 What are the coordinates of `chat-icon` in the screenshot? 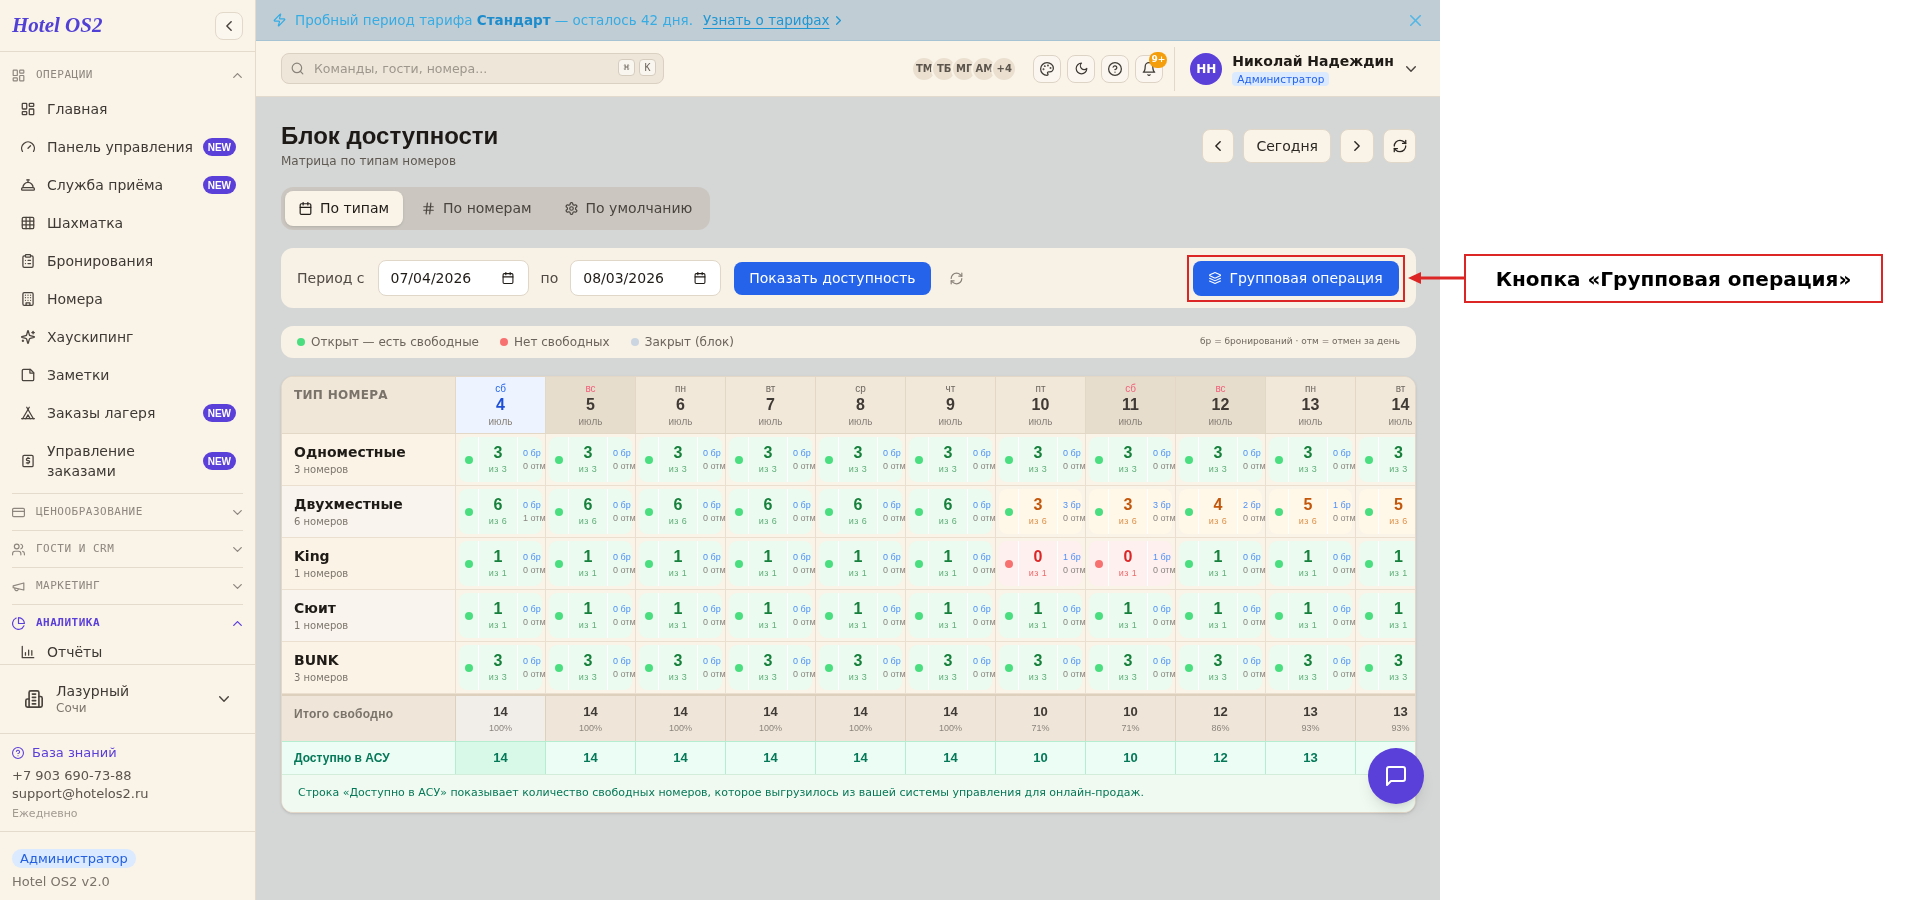 It's located at (1396, 776).